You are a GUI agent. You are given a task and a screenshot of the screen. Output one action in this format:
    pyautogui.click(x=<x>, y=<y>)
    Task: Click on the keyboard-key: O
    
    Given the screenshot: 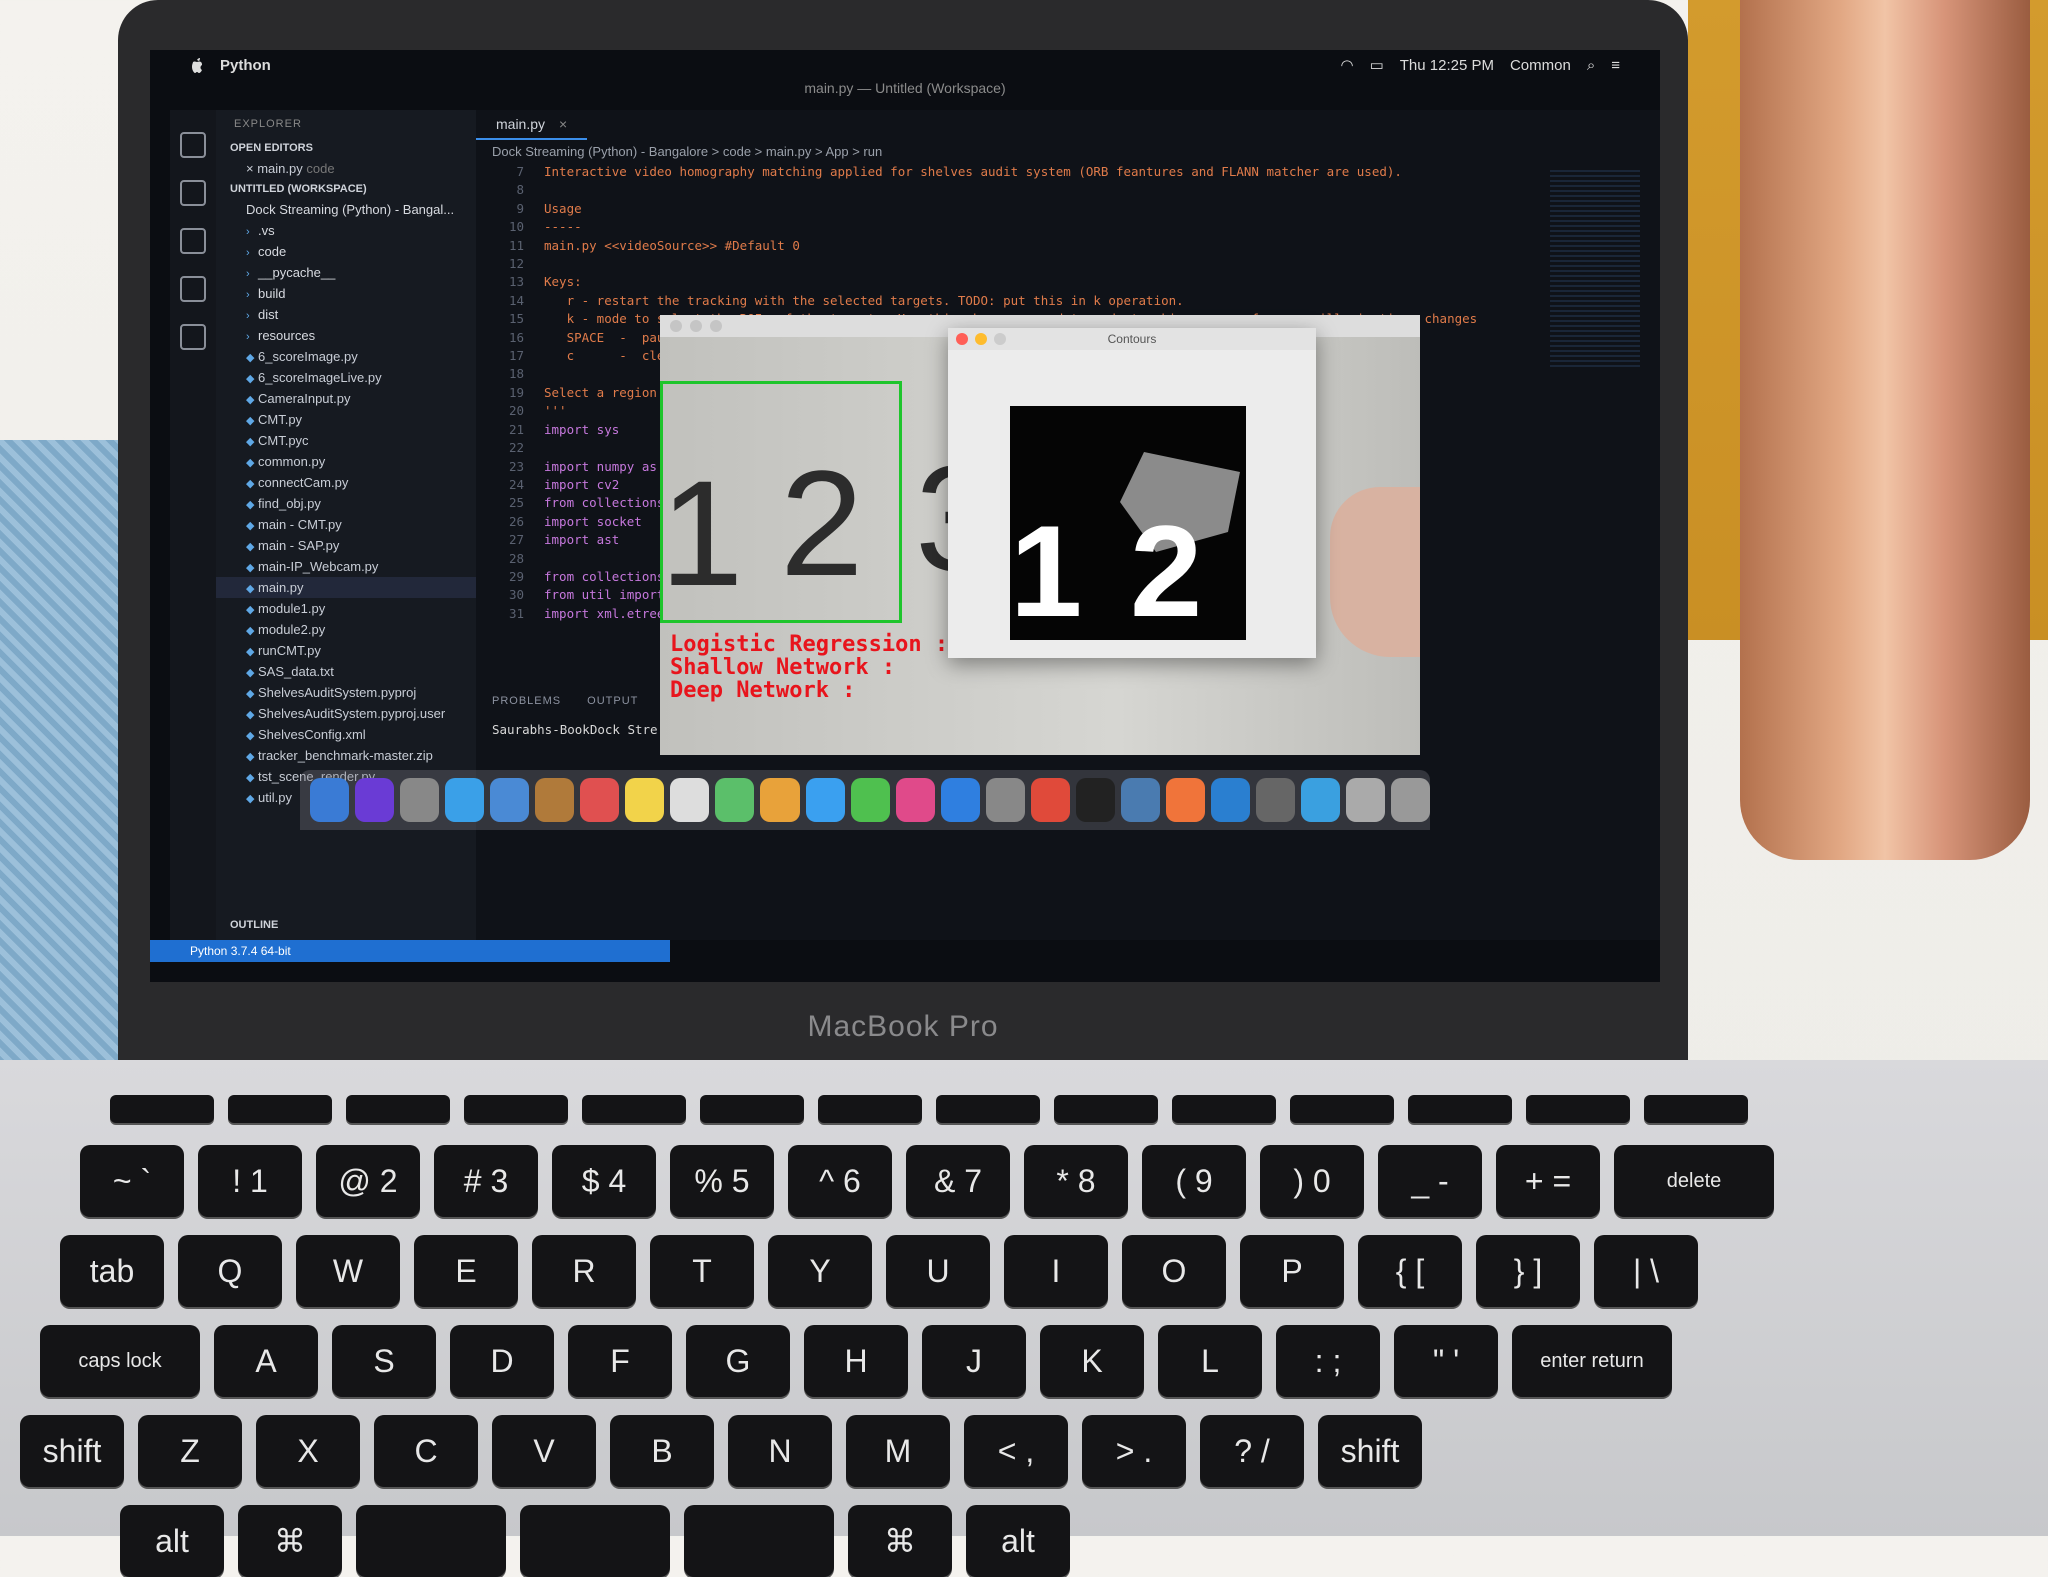 What is the action you would take?
    pyautogui.click(x=1174, y=1271)
    